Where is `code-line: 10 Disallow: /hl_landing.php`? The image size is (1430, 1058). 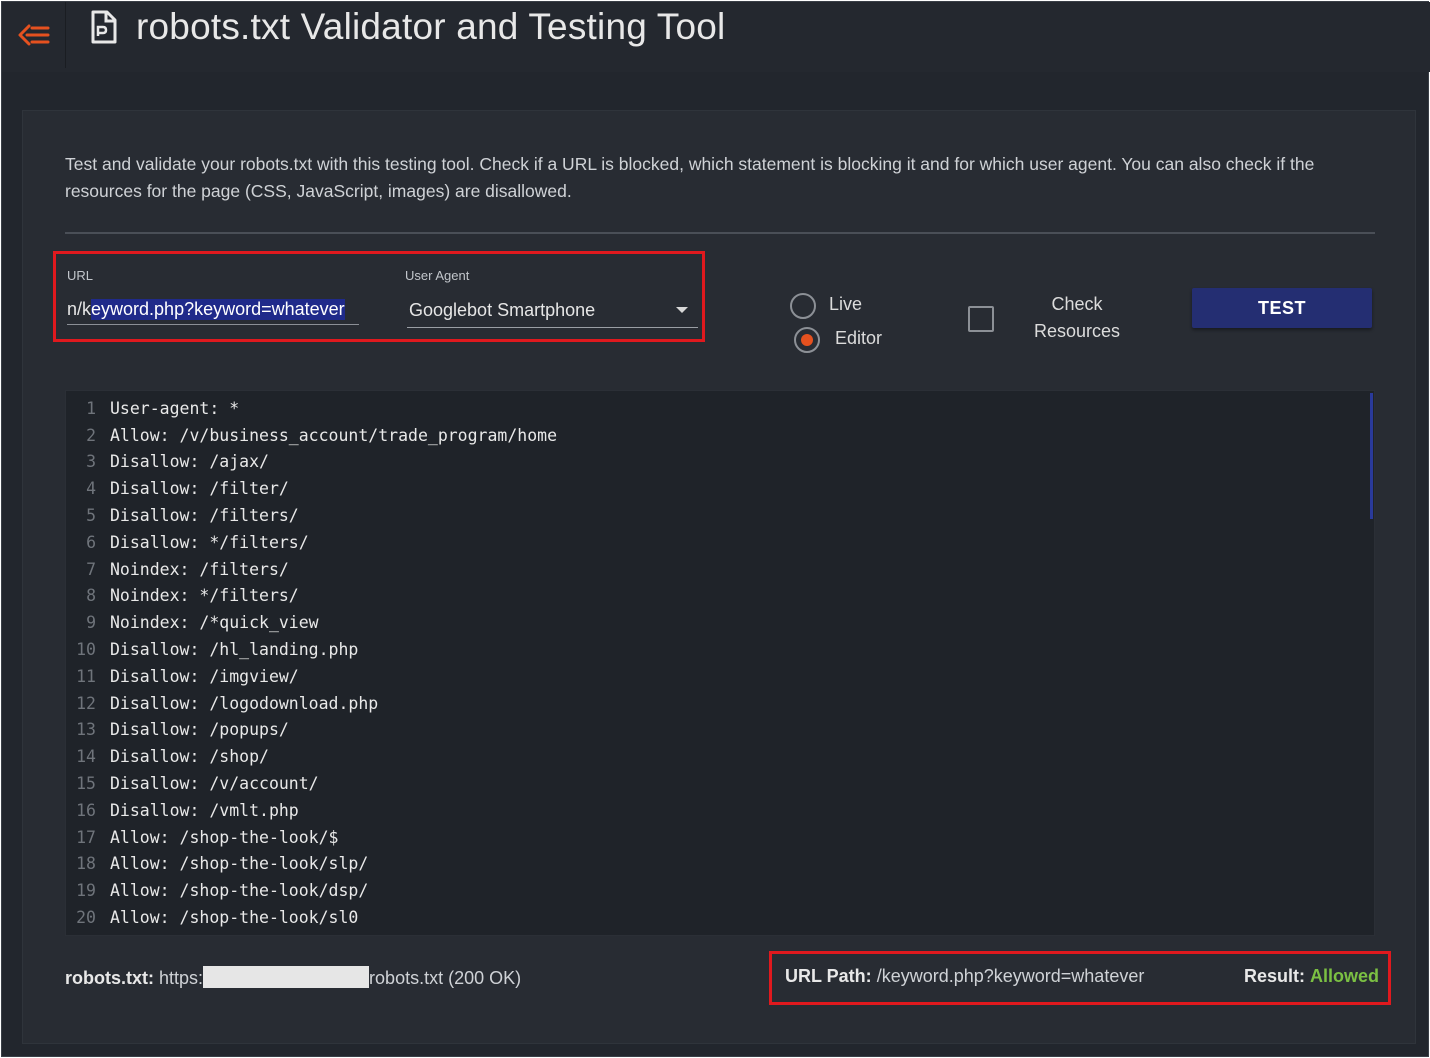
code-line: 10 Disallow: /hl_landing.php is located at coordinates (212, 649).